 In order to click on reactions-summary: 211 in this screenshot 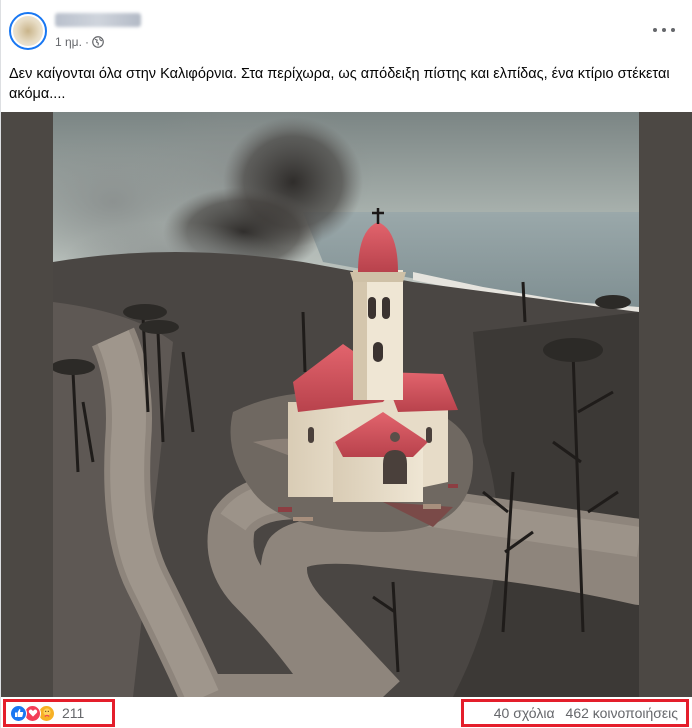, I will do `click(59, 713)`.